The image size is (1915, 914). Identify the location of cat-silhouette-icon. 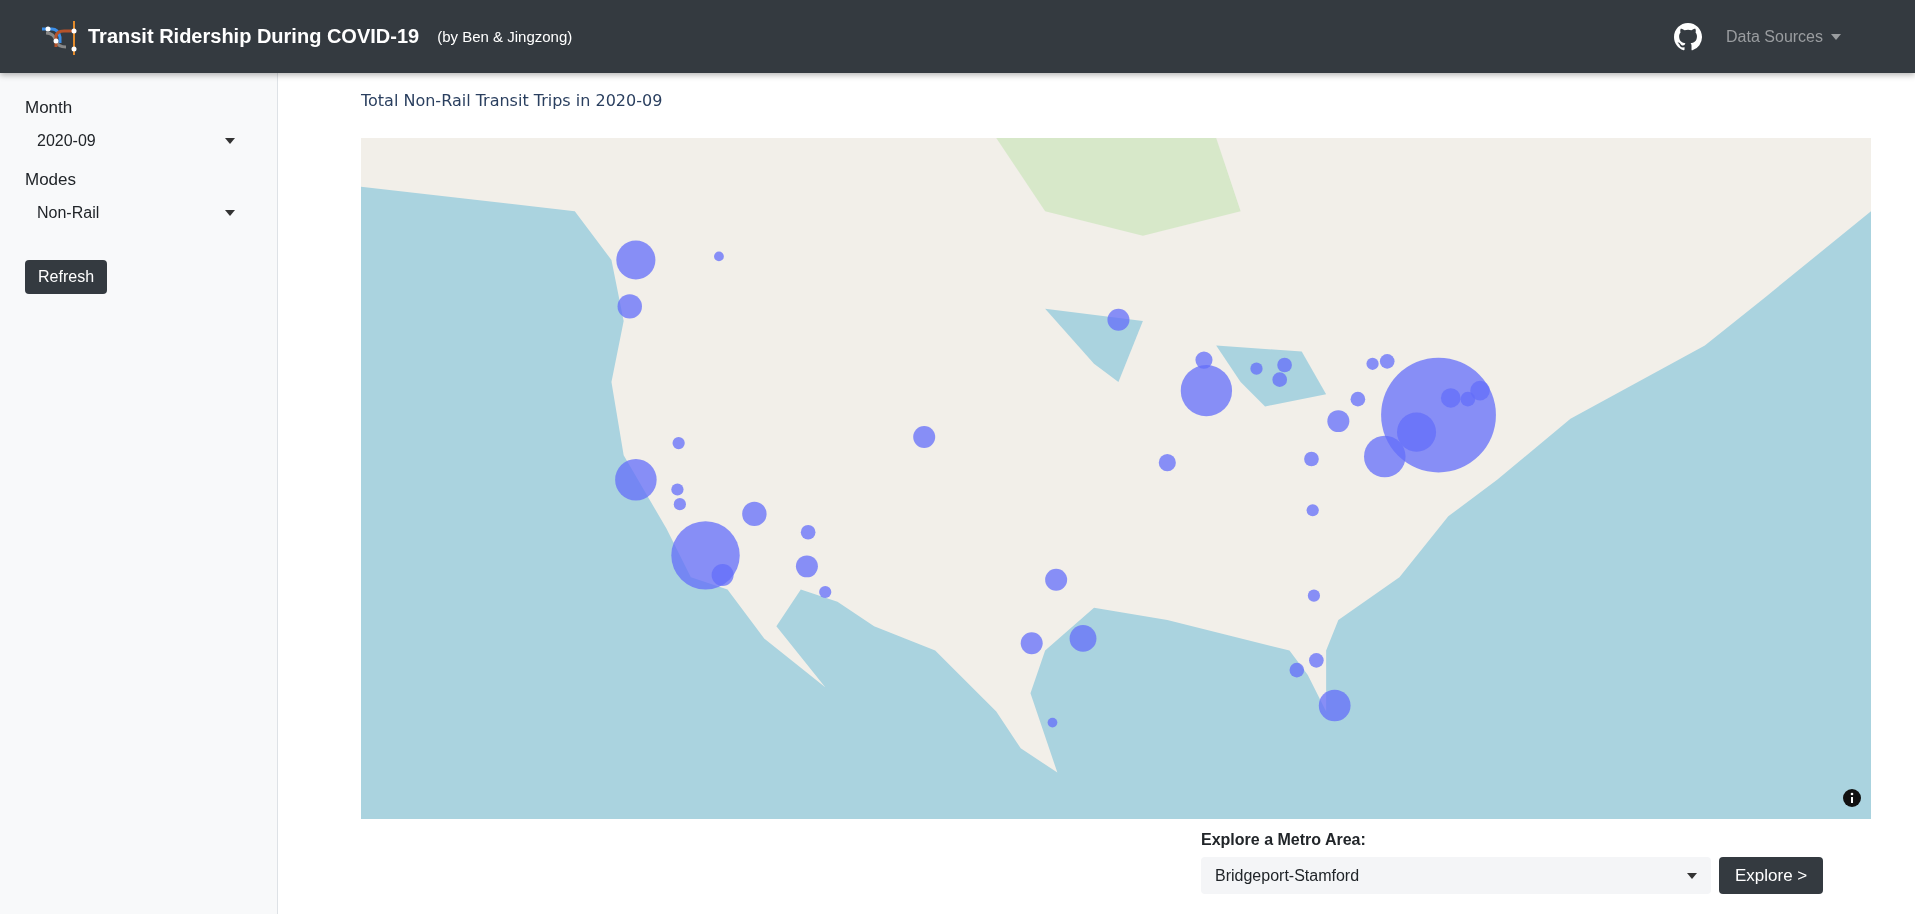
(1688, 36).